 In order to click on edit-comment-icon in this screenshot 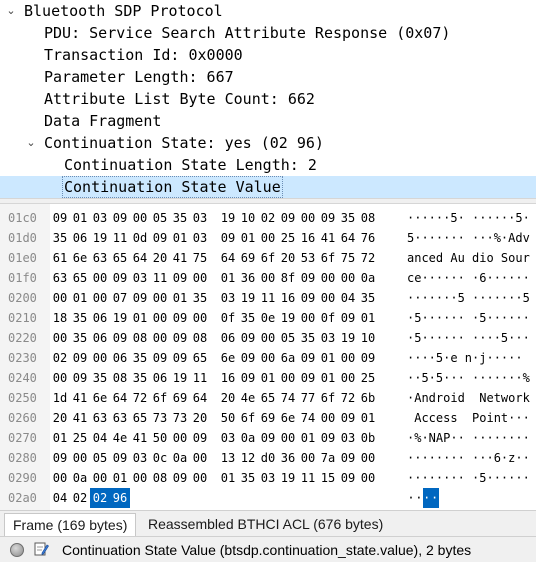, I will do `click(41, 549)`.